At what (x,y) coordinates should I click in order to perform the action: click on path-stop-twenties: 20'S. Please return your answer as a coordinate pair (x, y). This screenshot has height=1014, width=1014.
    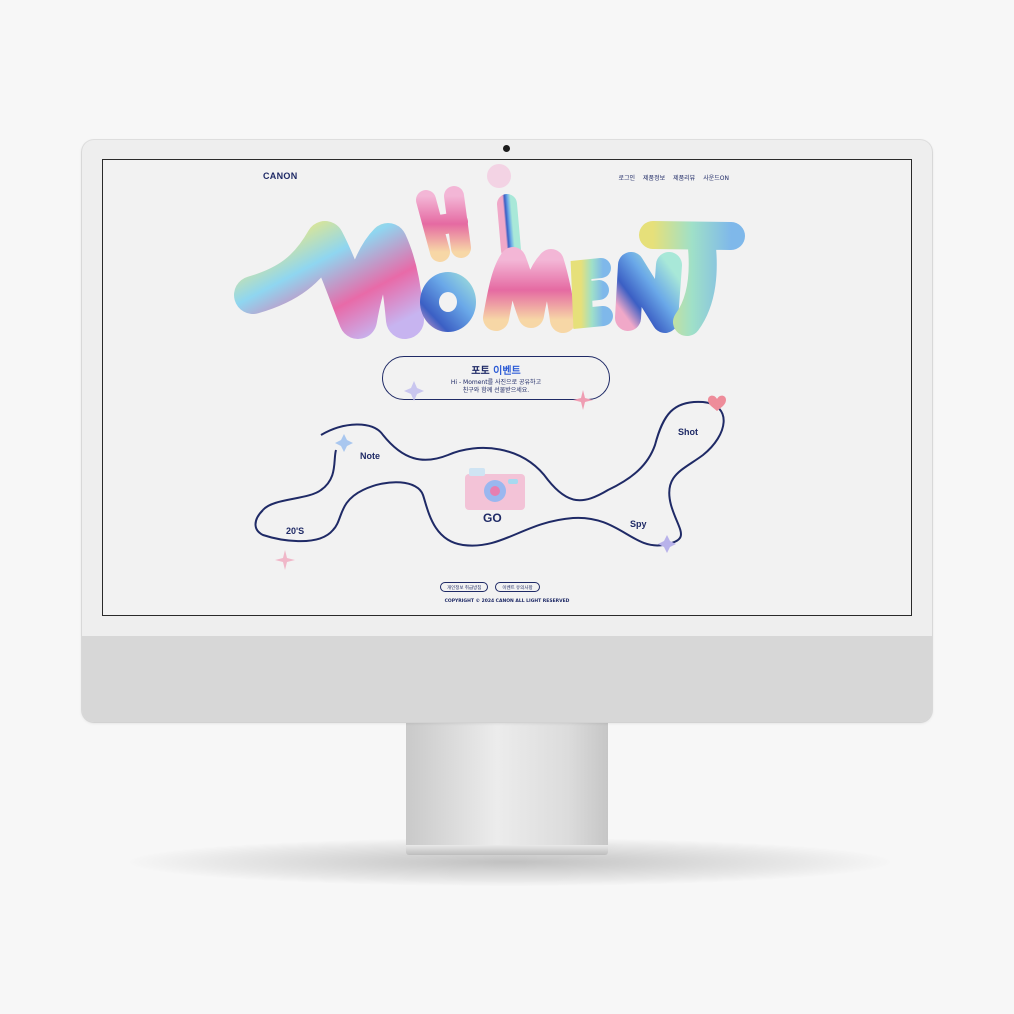
    Looking at the image, I should click on (295, 531).